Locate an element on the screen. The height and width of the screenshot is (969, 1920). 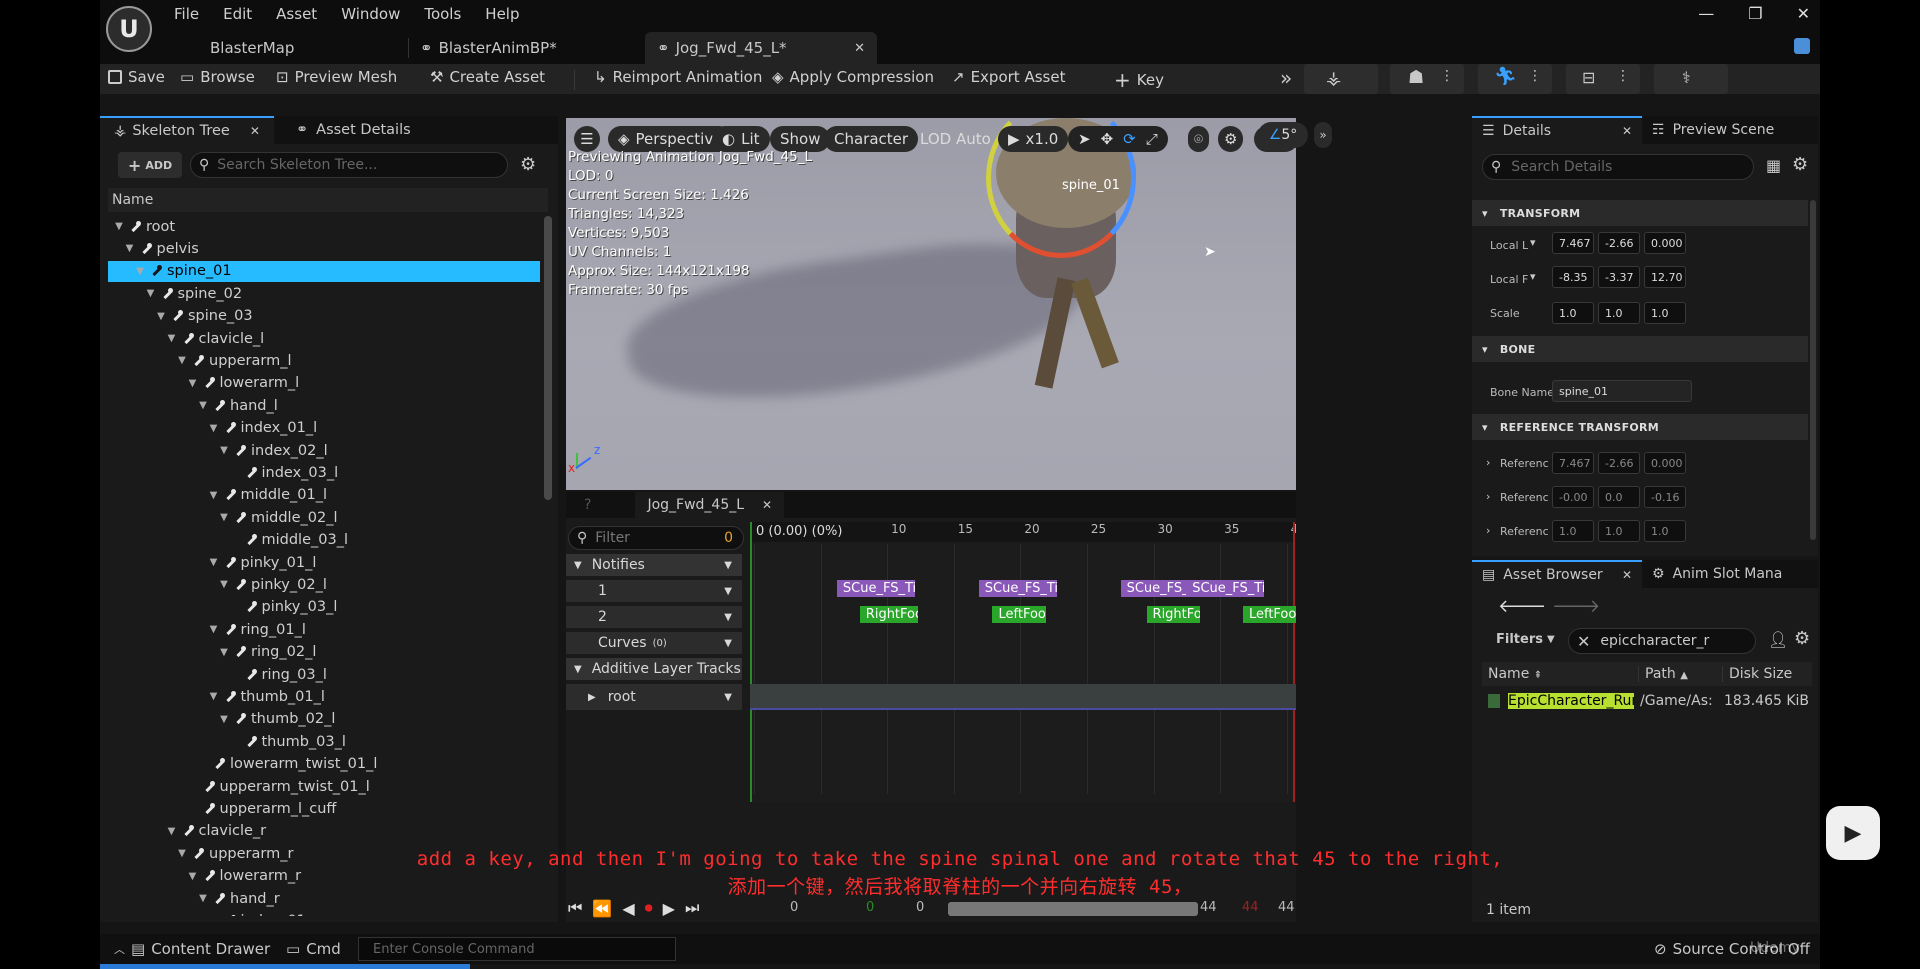
lod-button: LOD Auto is located at coordinates (955, 139).